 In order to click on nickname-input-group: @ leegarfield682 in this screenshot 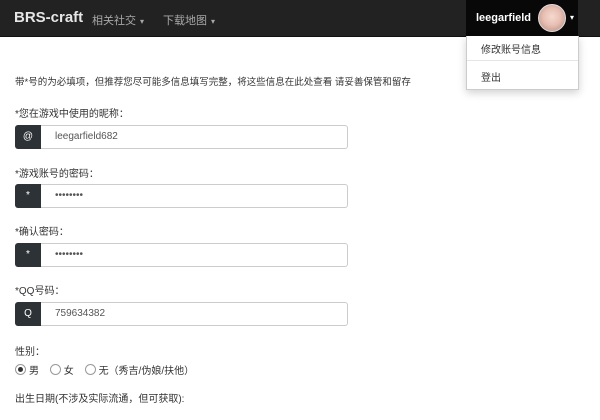, I will do `click(181, 137)`.